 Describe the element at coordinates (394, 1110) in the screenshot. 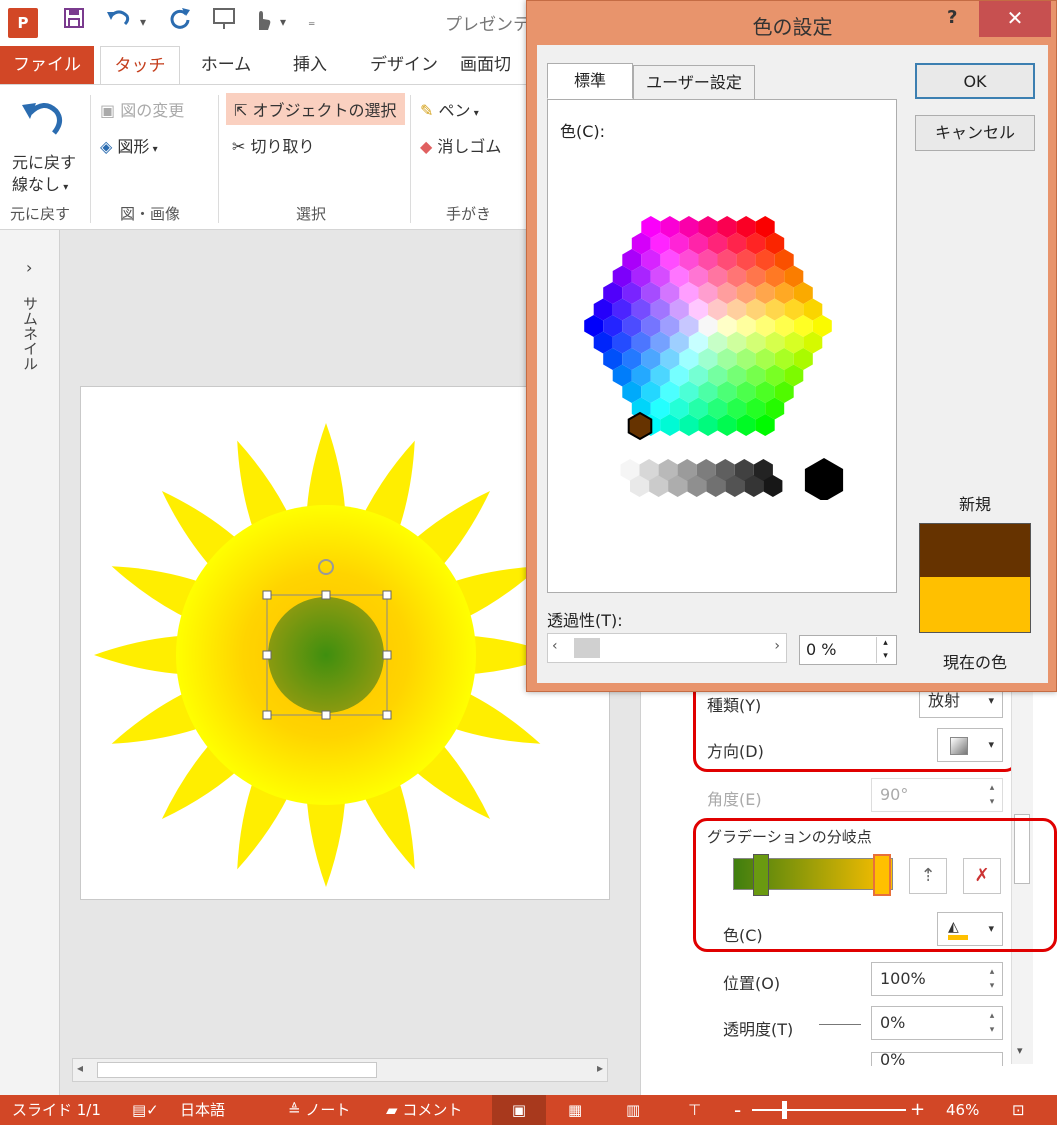

I see `comment-icon: ▰` at that location.